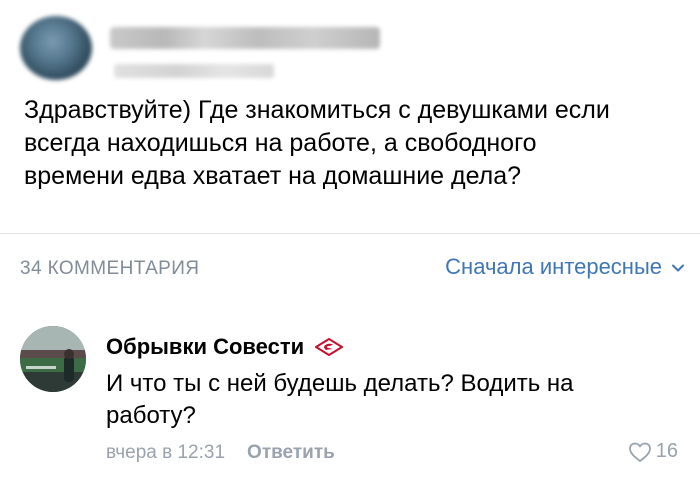 The image size is (700, 487). I want to click on post-header, so click(348, 48).